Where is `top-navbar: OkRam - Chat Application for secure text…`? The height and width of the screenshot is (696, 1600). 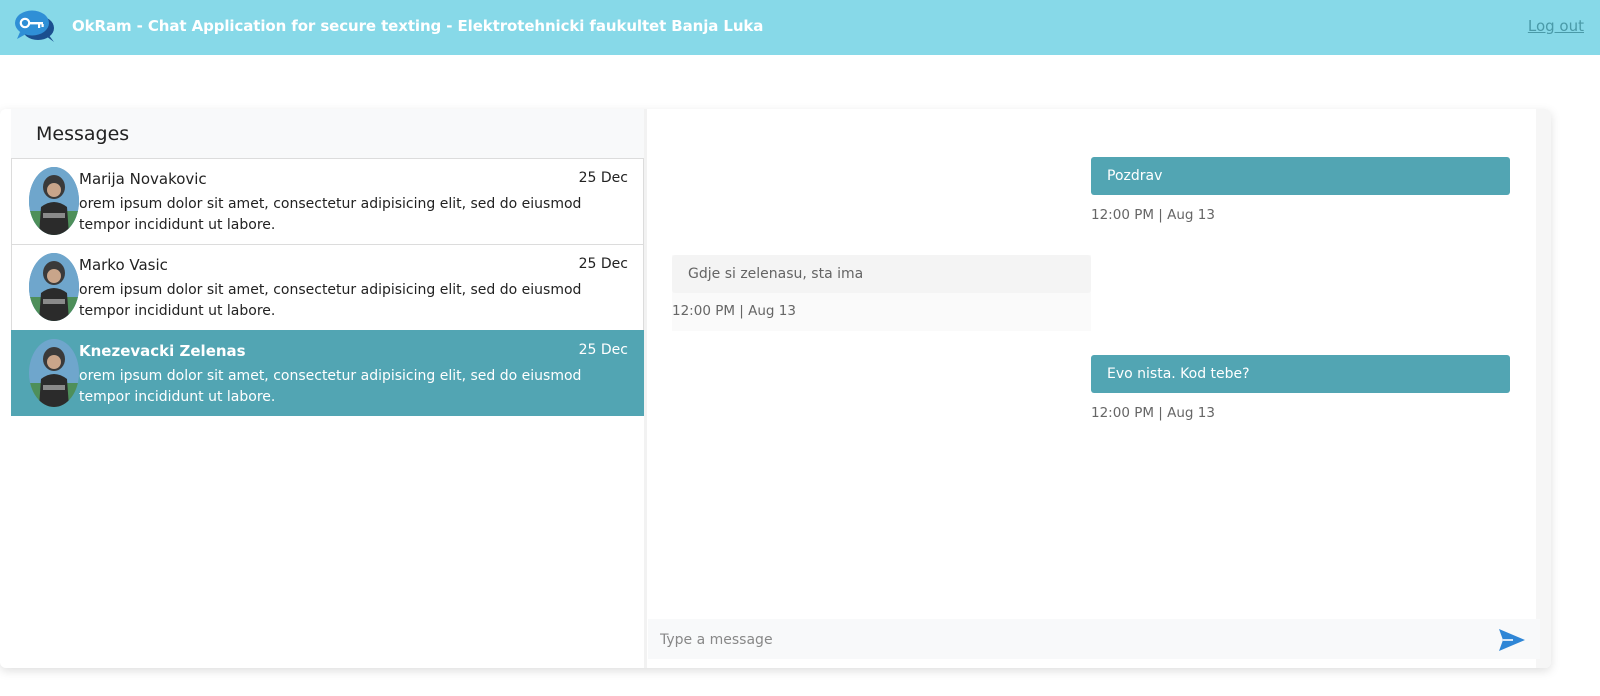
top-navbar: OkRam - Chat Application for secure text… is located at coordinates (800, 27).